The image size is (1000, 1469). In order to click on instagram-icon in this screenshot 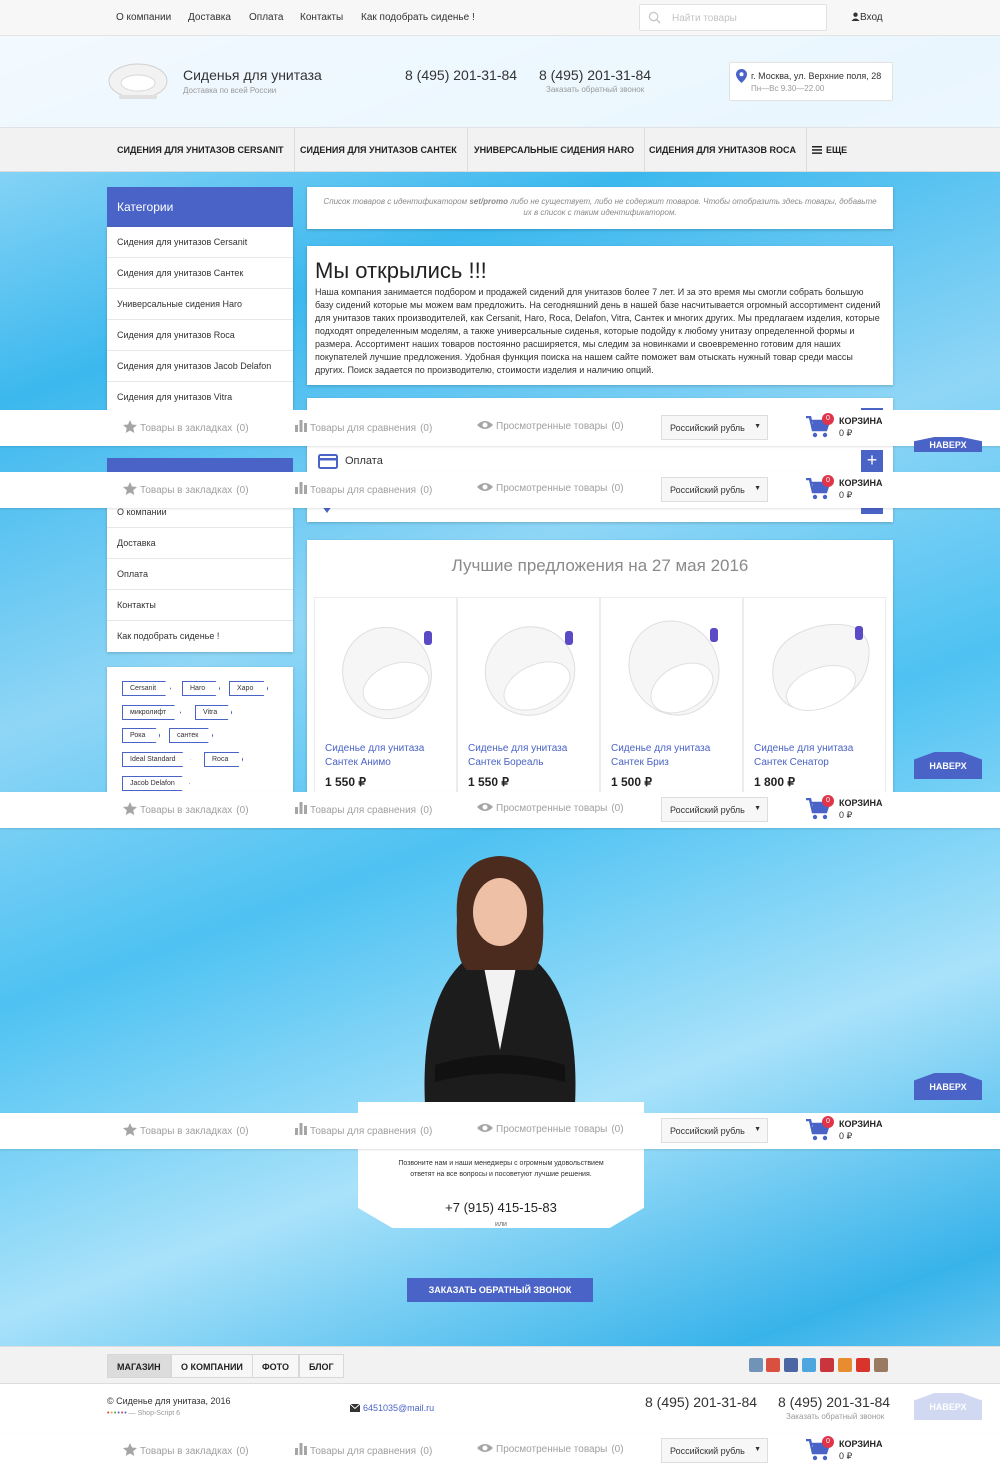, I will do `click(881, 1365)`.